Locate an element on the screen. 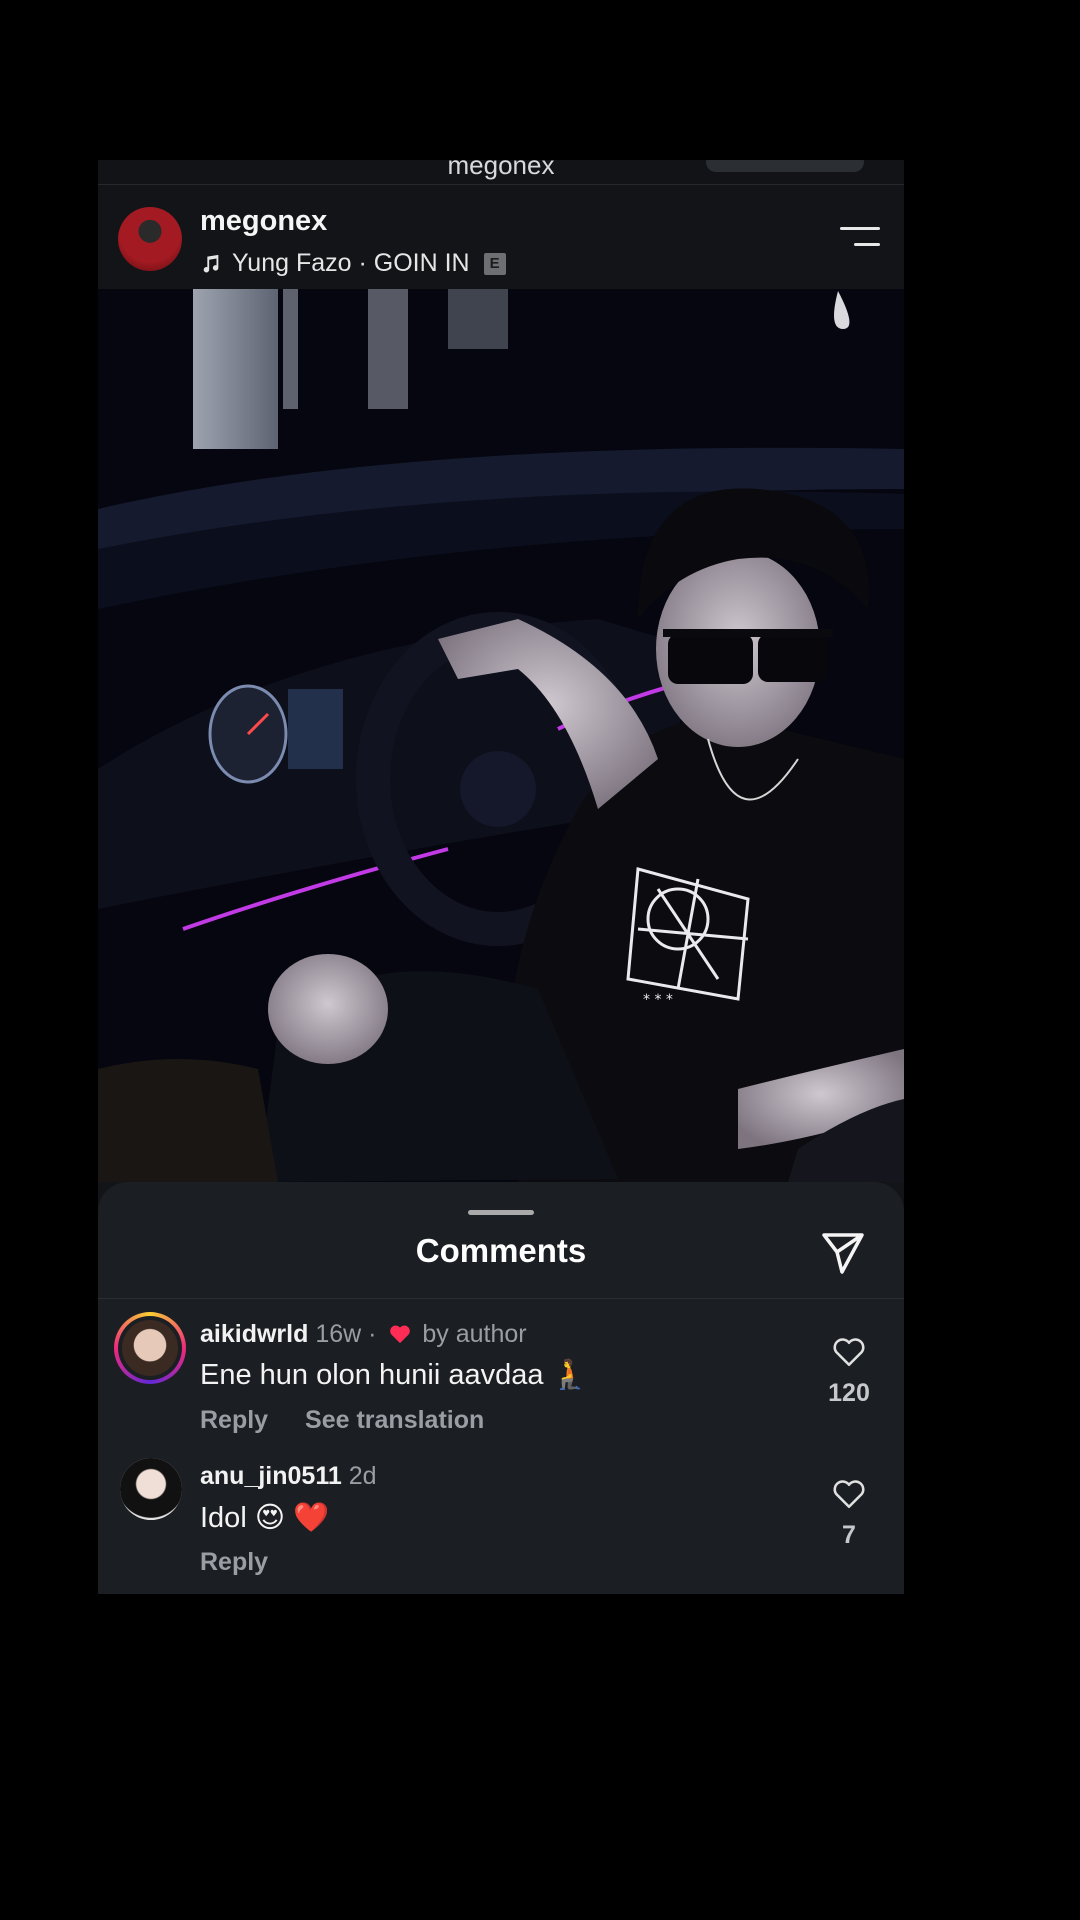  comment-time: 16w is located at coordinates (338, 1334).